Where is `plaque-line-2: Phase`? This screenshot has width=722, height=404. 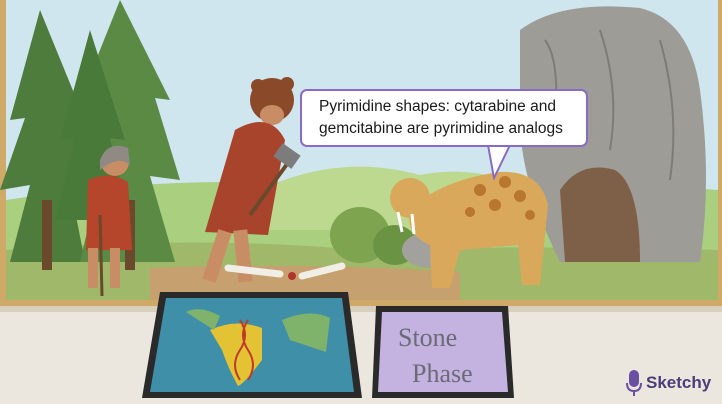
plaque-line-2: Phase is located at coordinates (442, 373).